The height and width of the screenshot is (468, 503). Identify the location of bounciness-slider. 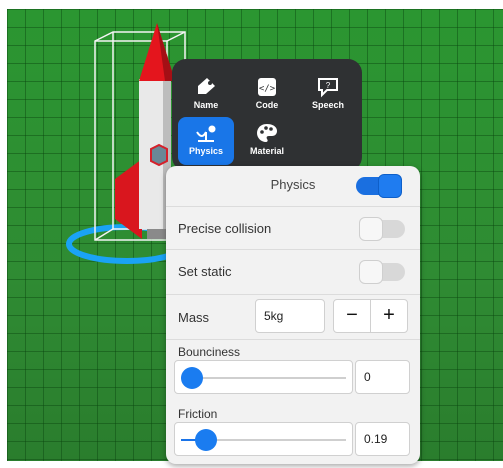
(263, 377).